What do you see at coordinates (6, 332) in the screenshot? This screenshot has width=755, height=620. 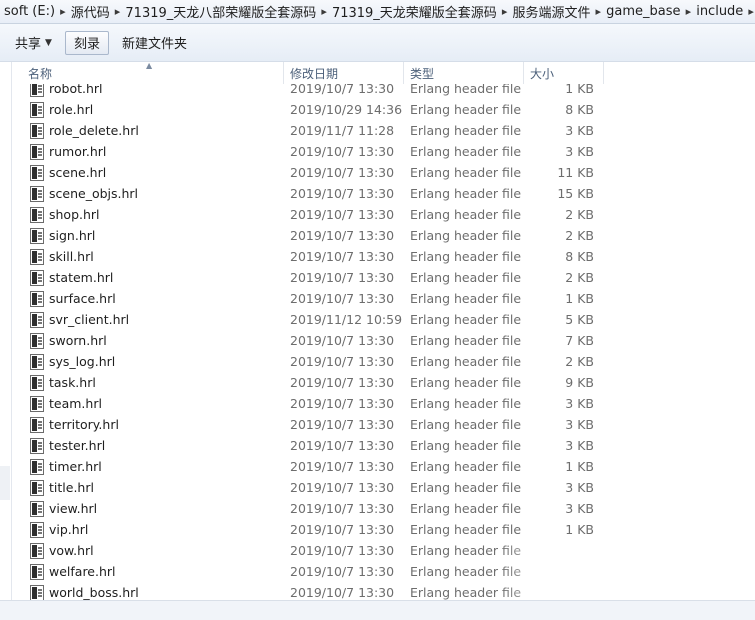 I see `navigation-pane-edge` at bounding box center [6, 332].